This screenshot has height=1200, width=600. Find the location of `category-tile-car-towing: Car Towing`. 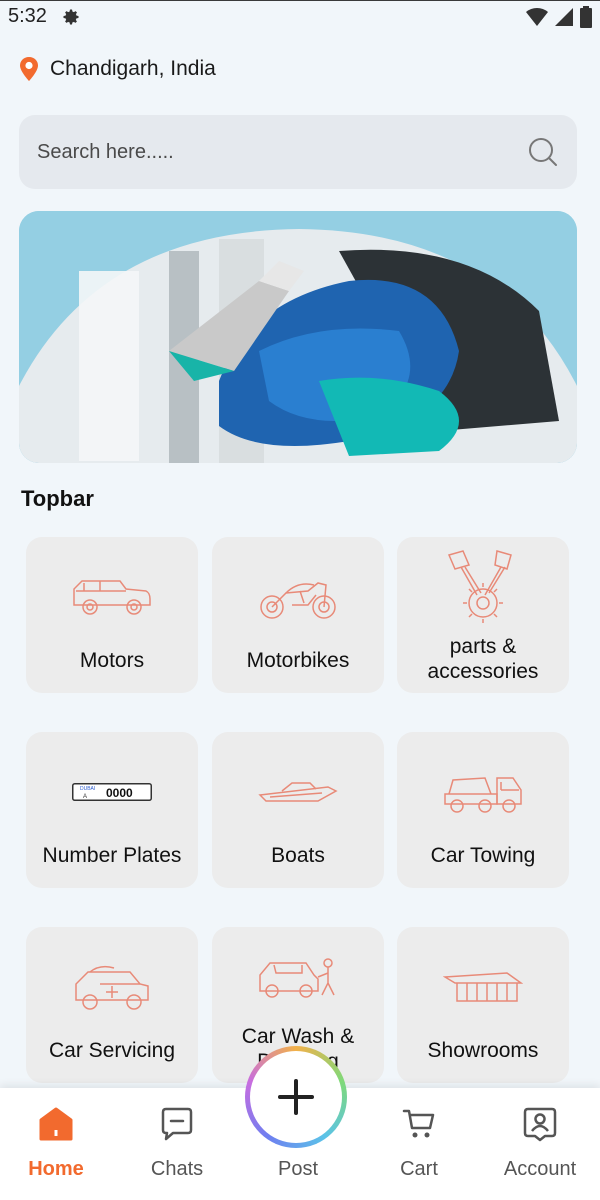

category-tile-car-towing: Car Towing is located at coordinates (483, 810).